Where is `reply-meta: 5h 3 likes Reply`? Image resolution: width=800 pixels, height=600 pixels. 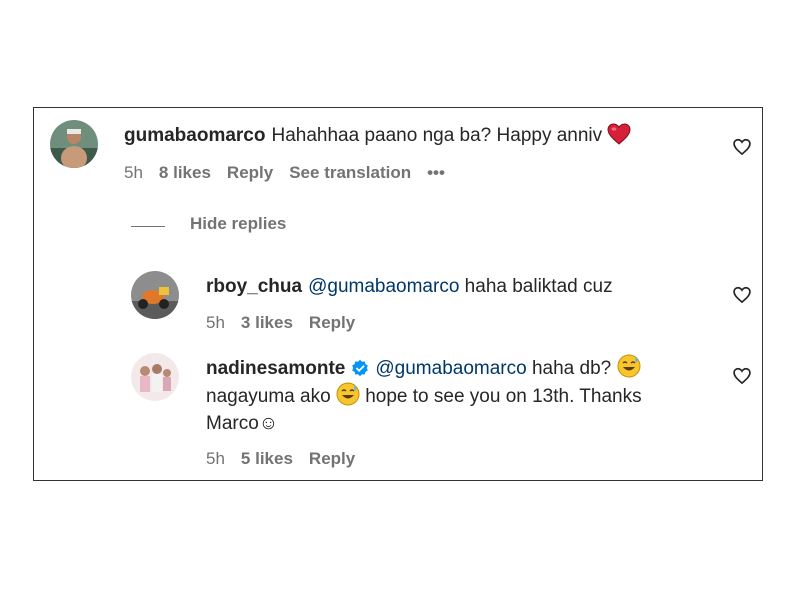
reply-meta: 5h 3 likes Reply is located at coordinates (280, 323).